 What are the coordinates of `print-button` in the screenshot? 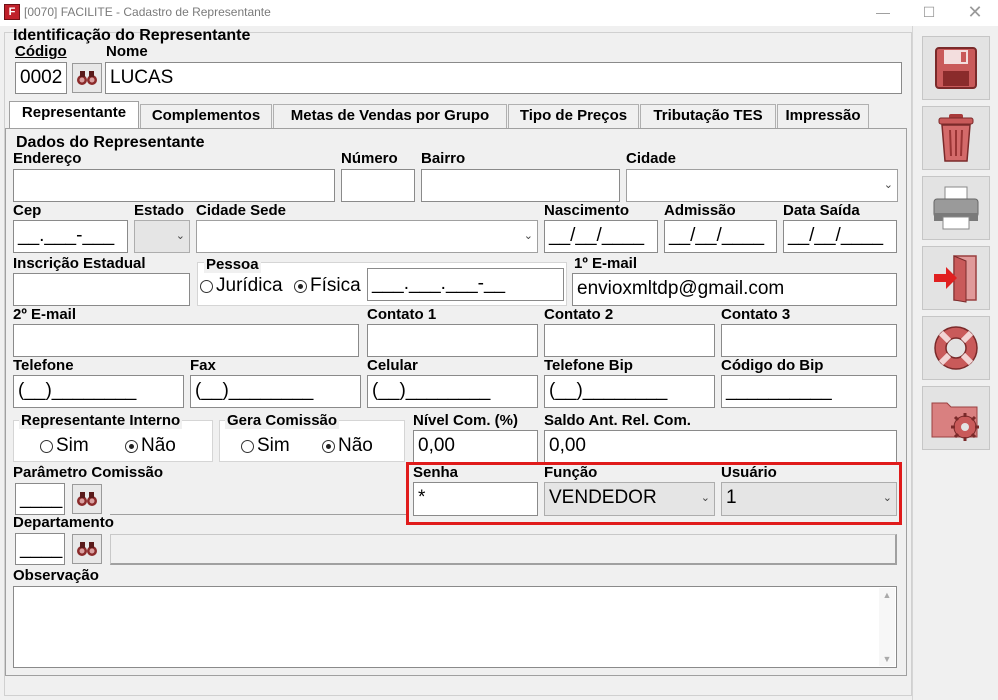 It's located at (956, 208).